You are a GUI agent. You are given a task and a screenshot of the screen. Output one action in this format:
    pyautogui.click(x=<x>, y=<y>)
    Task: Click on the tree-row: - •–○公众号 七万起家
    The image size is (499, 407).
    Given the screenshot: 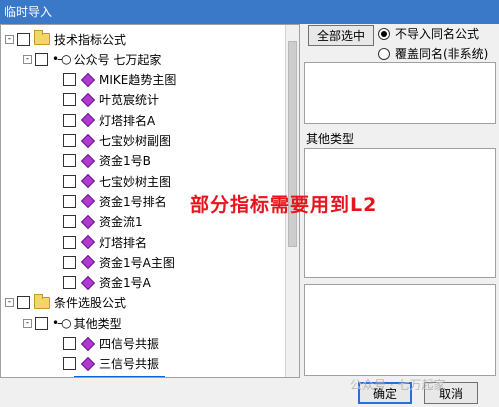 What is the action you would take?
    pyautogui.click(x=92, y=59)
    